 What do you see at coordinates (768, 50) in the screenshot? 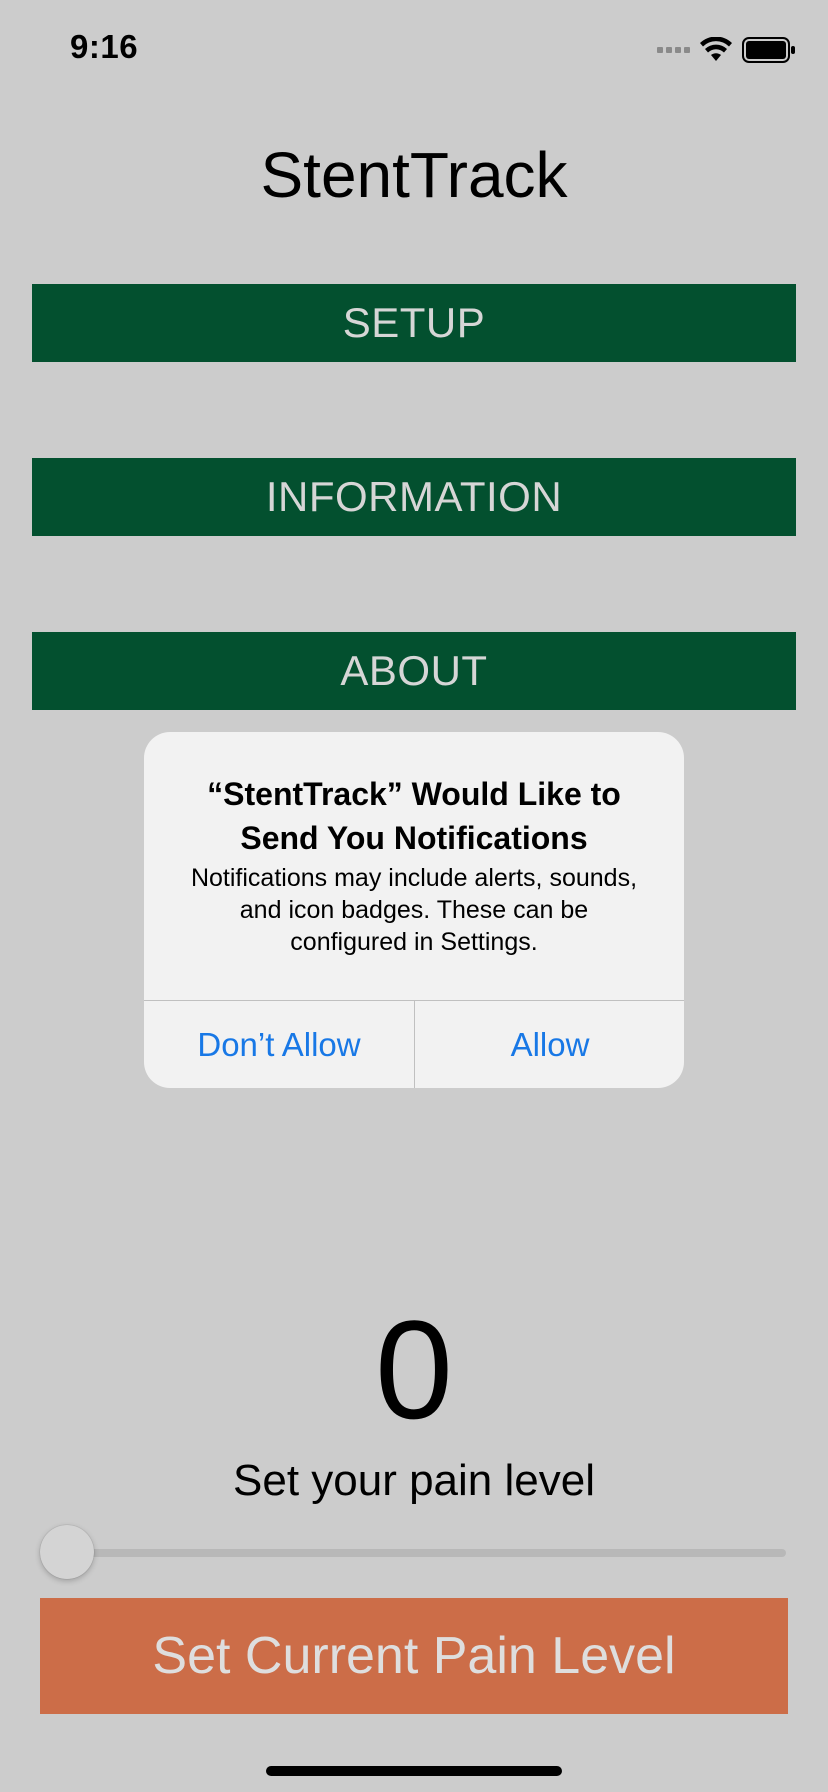
I see `battery-icon` at bounding box center [768, 50].